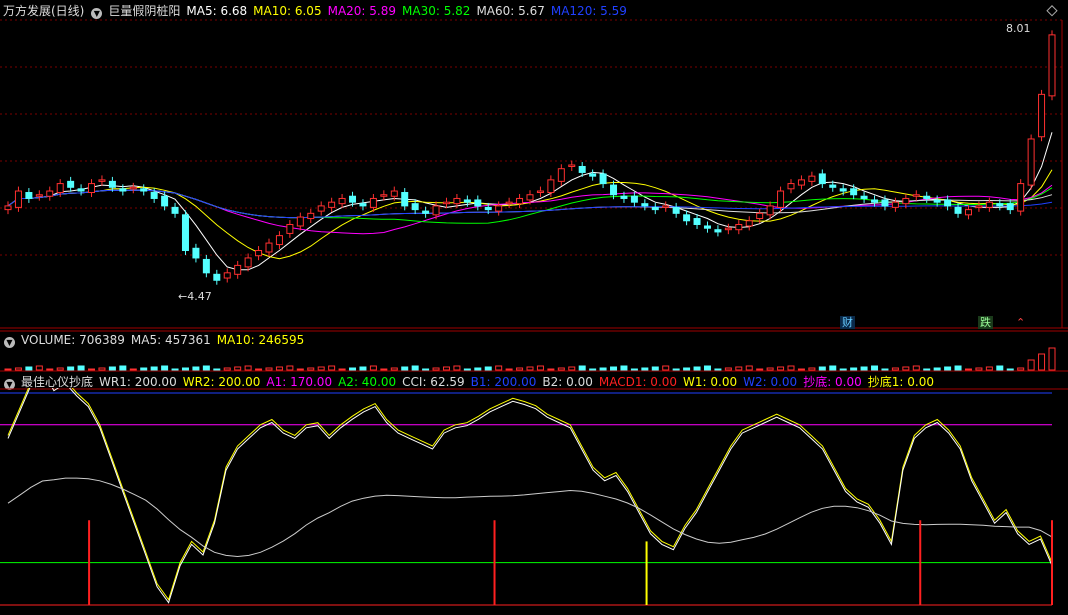 The image size is (1068, 615). What do you see at coordinates (832, 382) in the screenshot?
I see `indicator-legend-10: 抄底: 0.00` at bounding box center [832, 382].